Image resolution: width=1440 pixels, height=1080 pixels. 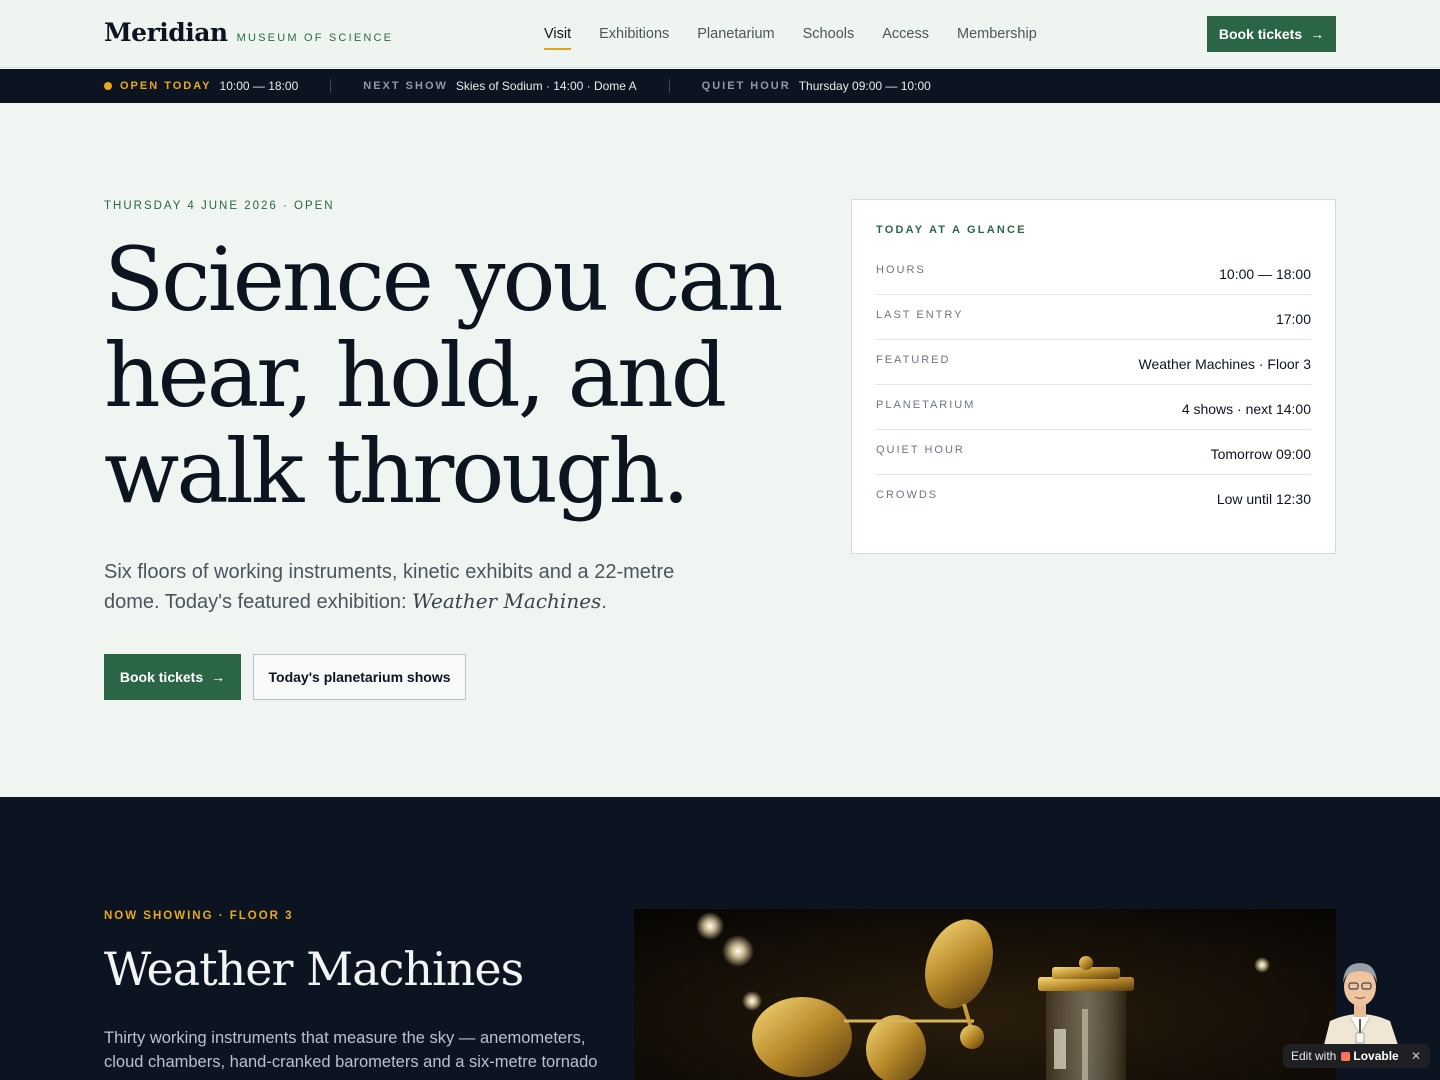 I want to click on glance-value: Weather Machines · Floor 3, so click(x=1224, y=364).